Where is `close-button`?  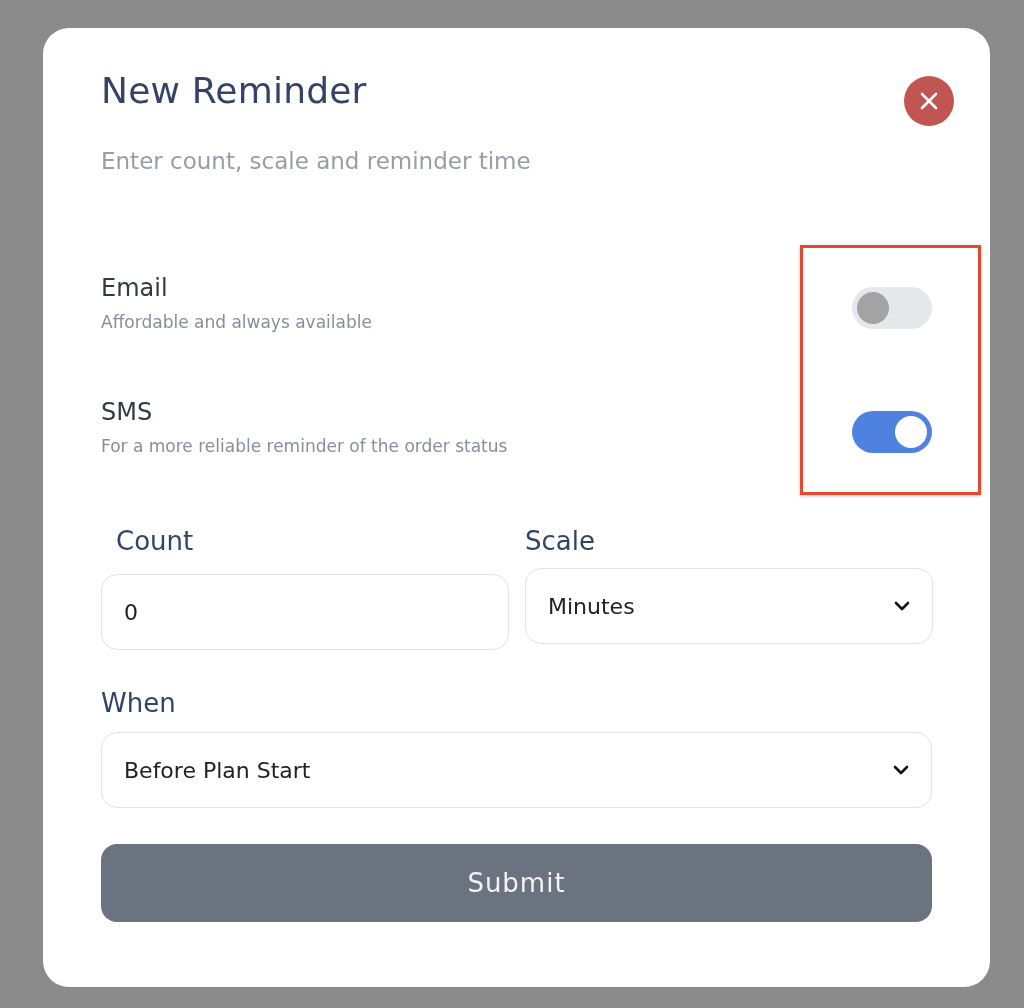 close-button is located at coordinates (929, 101).